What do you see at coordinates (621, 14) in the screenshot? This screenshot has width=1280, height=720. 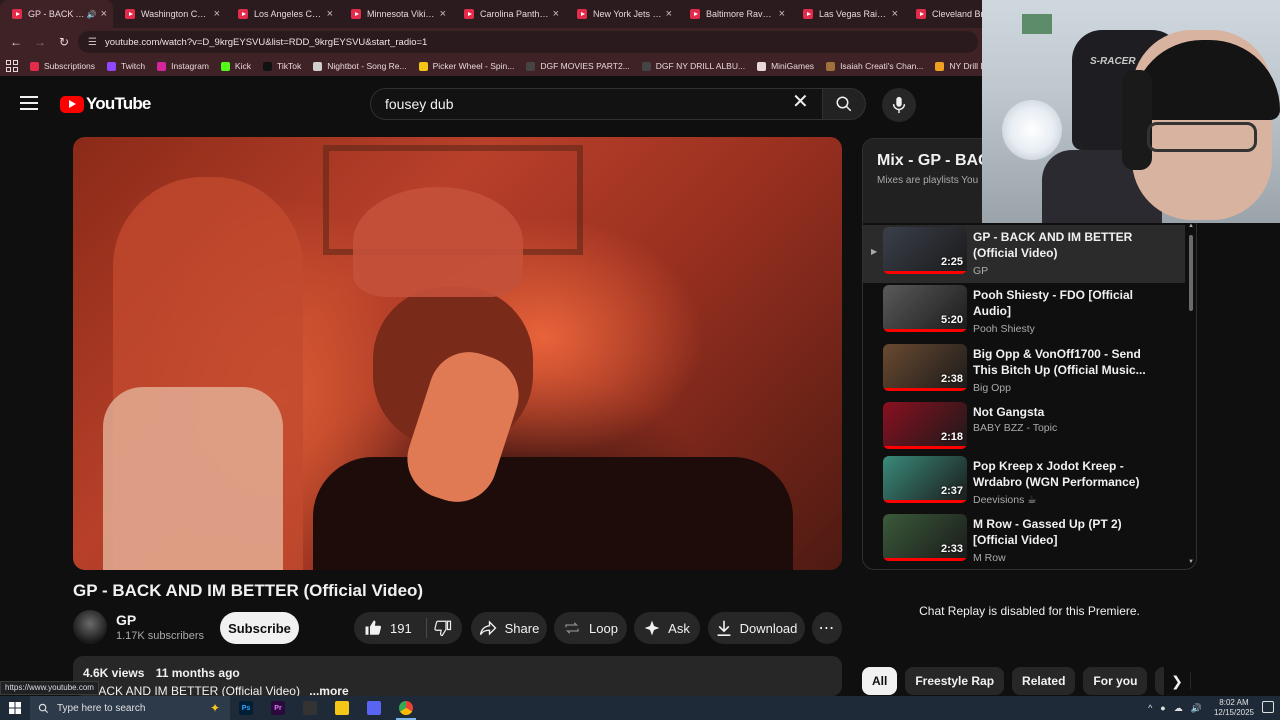 I see `browser-tab: New York Jets vs. ×` at bounding box center [621, 14].